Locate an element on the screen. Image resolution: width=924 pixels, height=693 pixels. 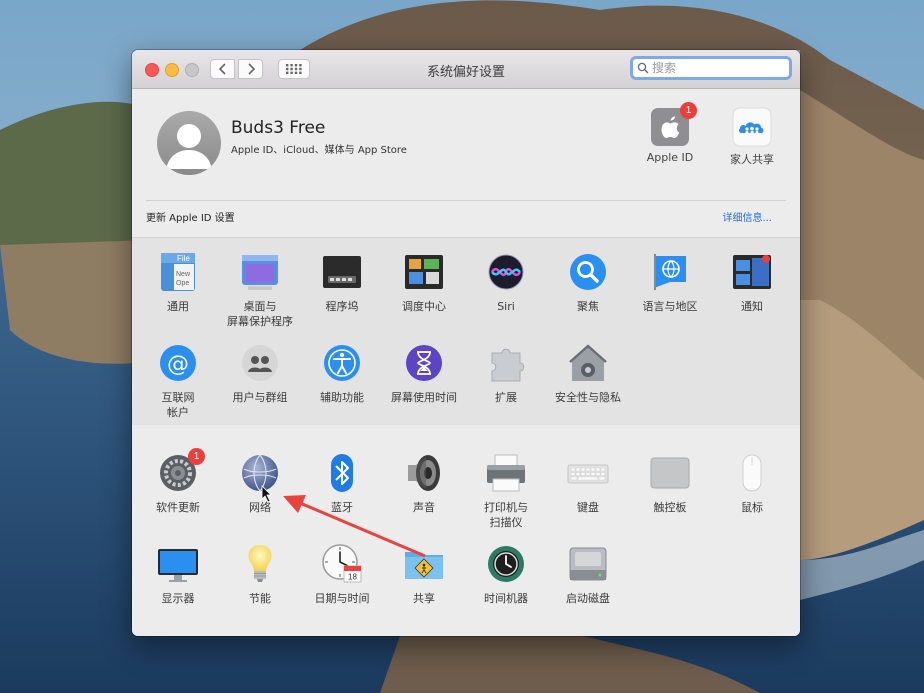
pane-mission-control: 调度中心 is located at coordinates (424, 282).